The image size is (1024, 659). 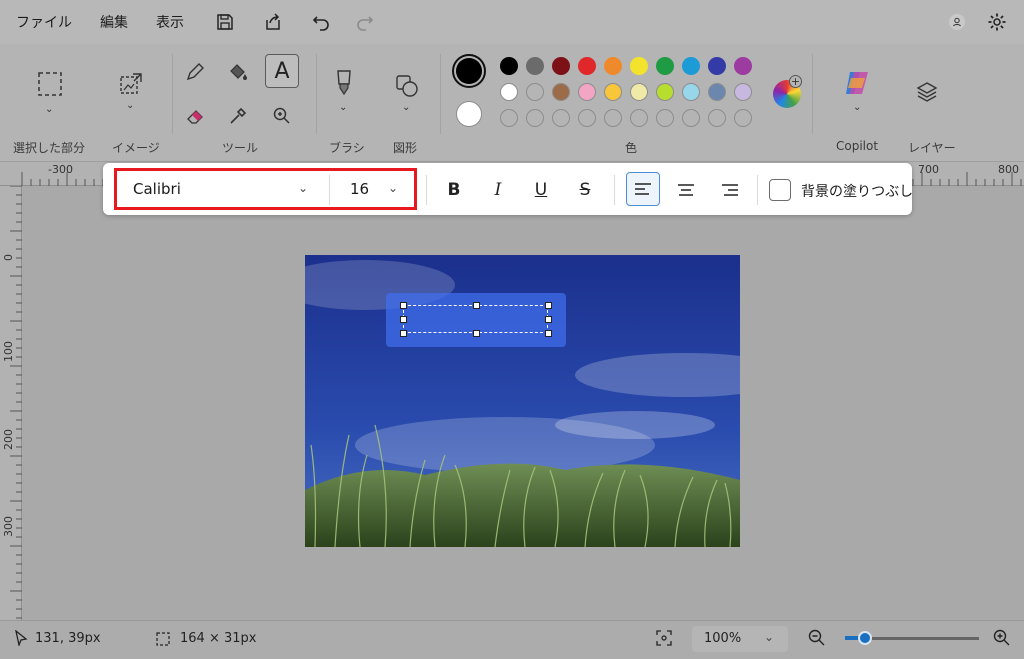 What do you see at coordinates (997, 22) in the screenshot?
I see `settings-gear-icon` at bounding box center [997, 22].